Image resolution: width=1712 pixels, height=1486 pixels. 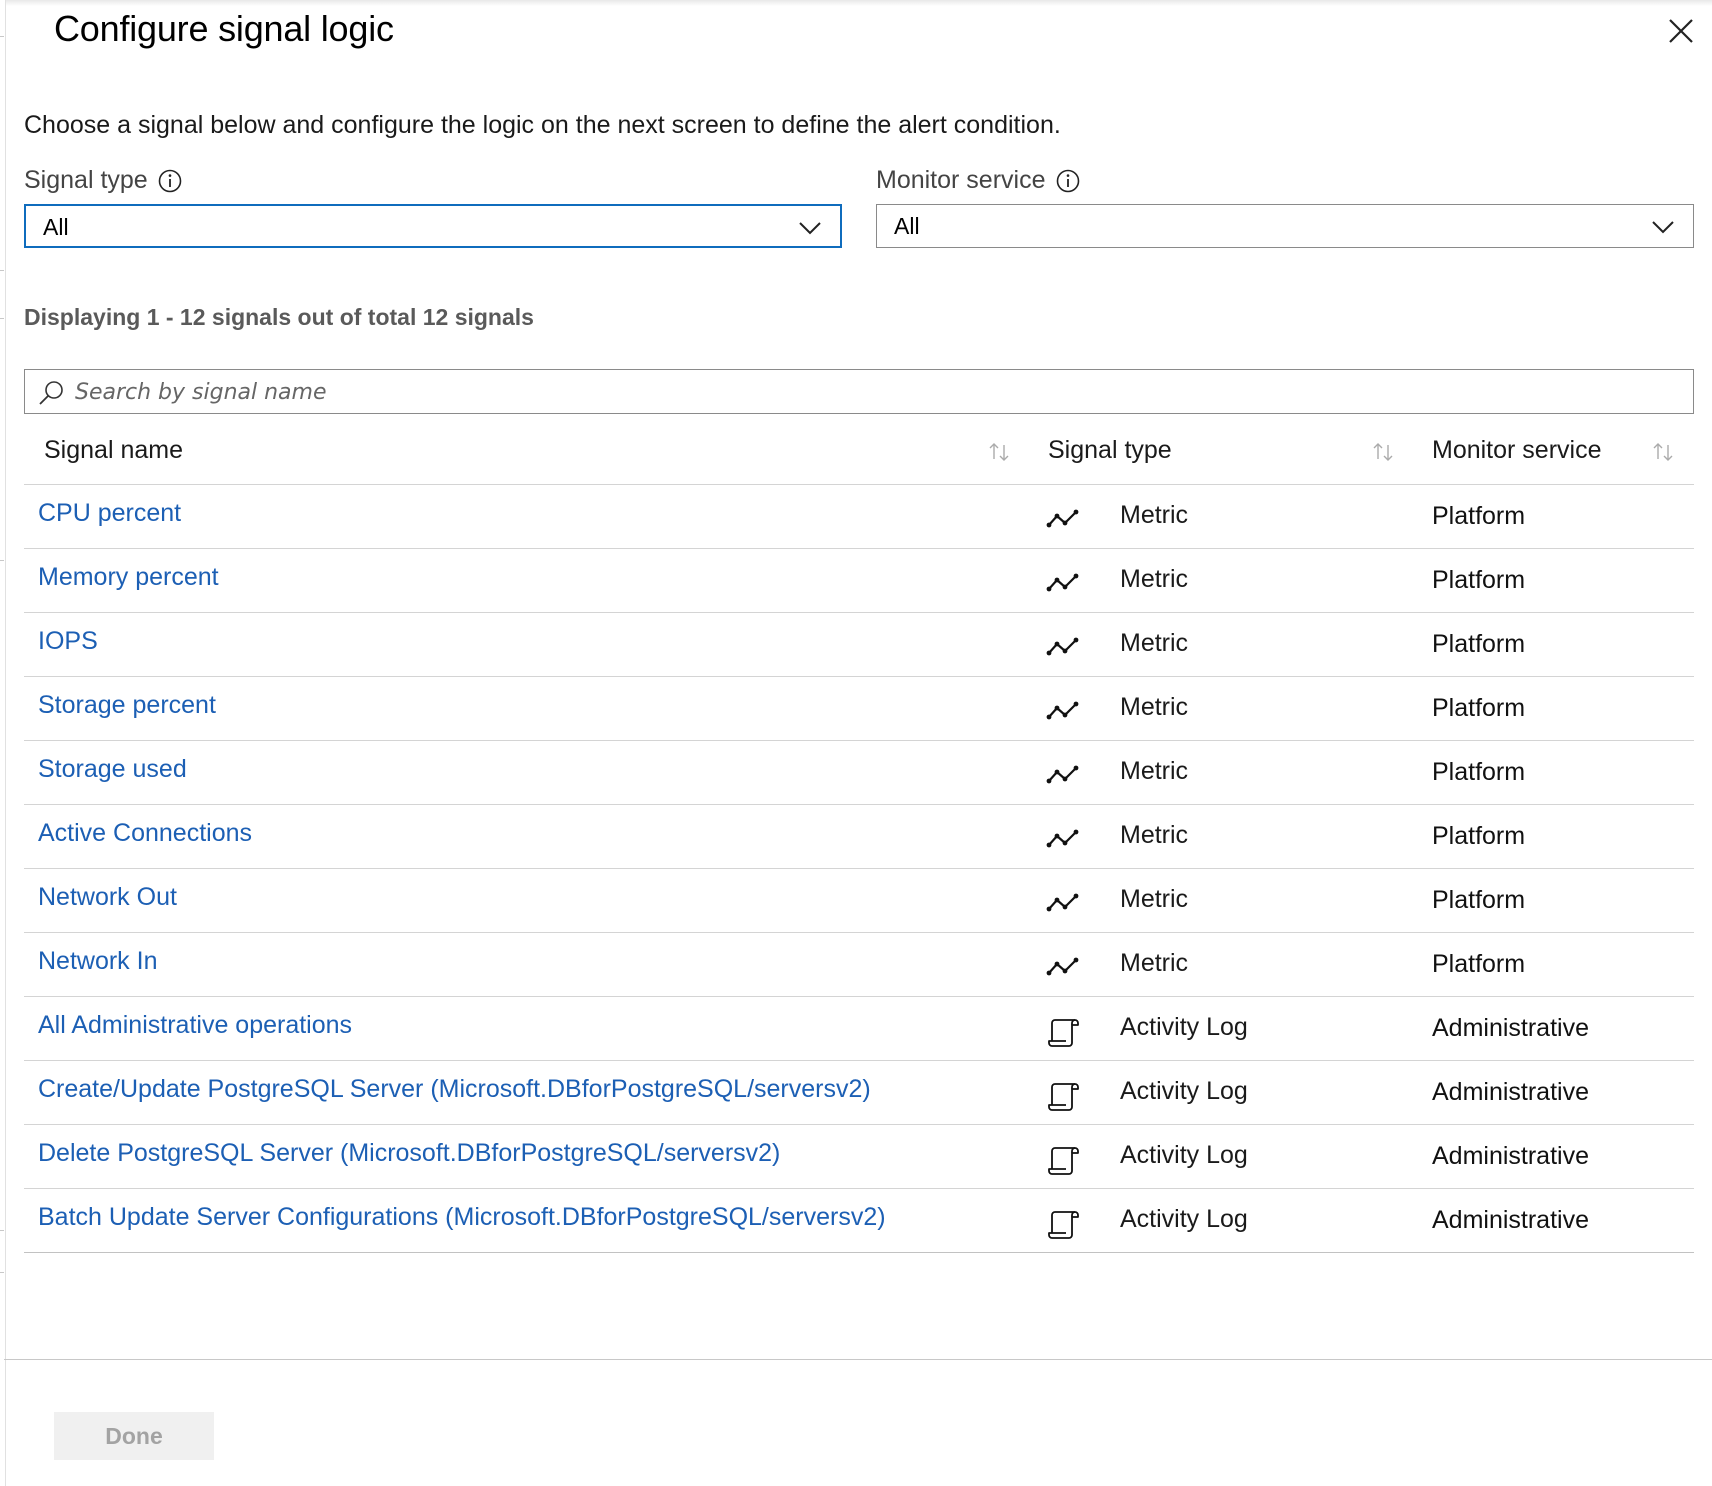 I want to click on done-button: Done, so click(x=134, y=1436).